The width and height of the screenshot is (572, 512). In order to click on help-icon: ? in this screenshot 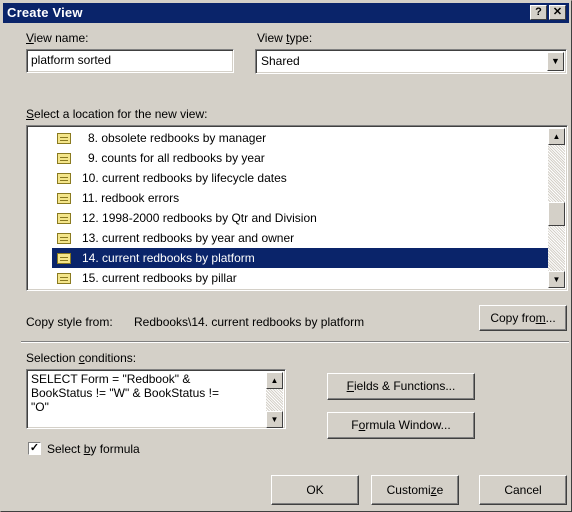, I will do `click(538, 12)`.